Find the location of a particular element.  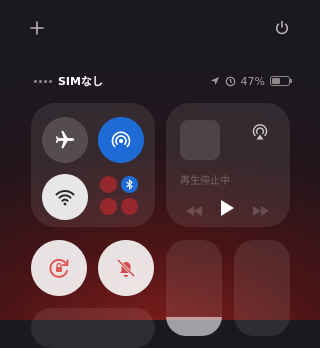

brightness-slider is located at coordinates (194, 288).